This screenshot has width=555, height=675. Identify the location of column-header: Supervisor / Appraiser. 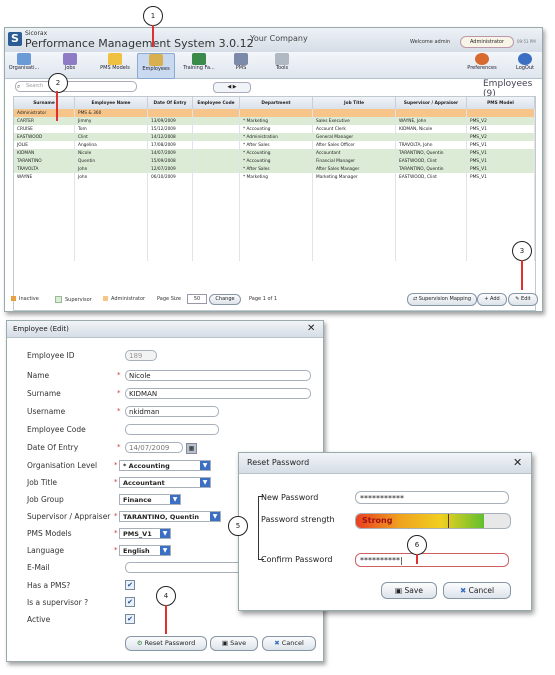
(431, 103).